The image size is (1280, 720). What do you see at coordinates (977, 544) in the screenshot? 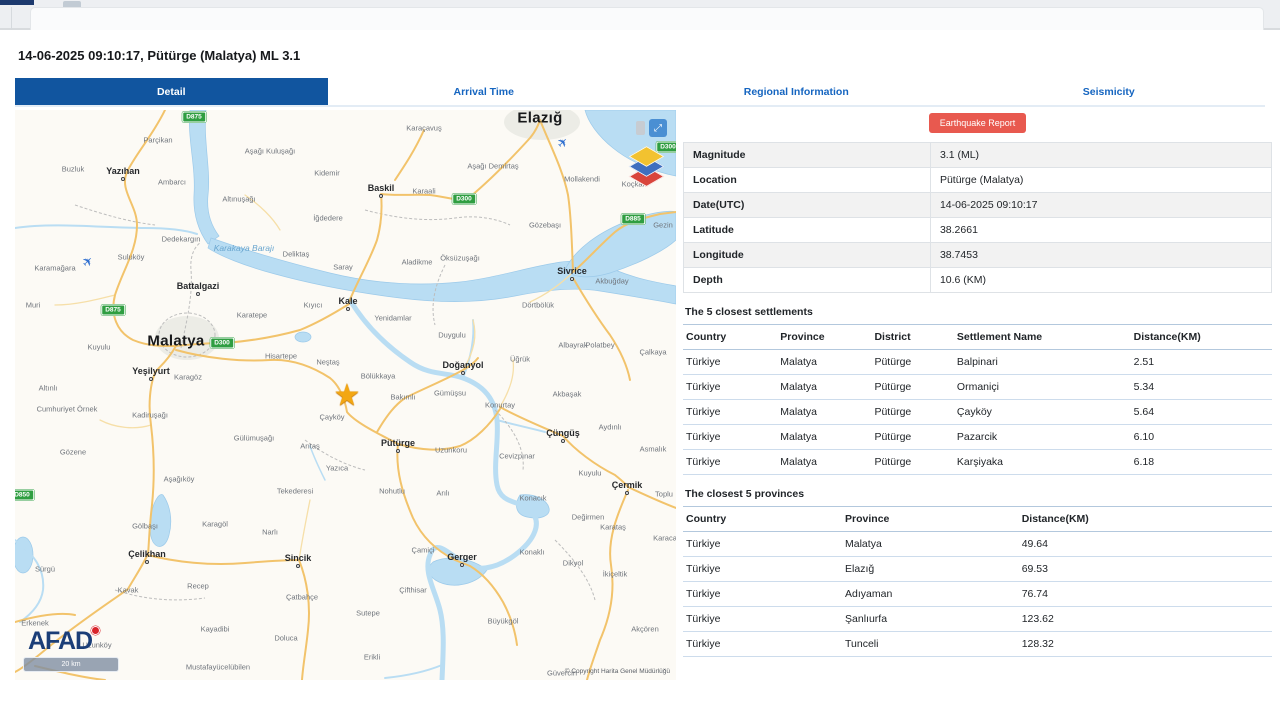
I see `table-row: Türkiye Malatya 49.64` at bounding box center [977, 544].